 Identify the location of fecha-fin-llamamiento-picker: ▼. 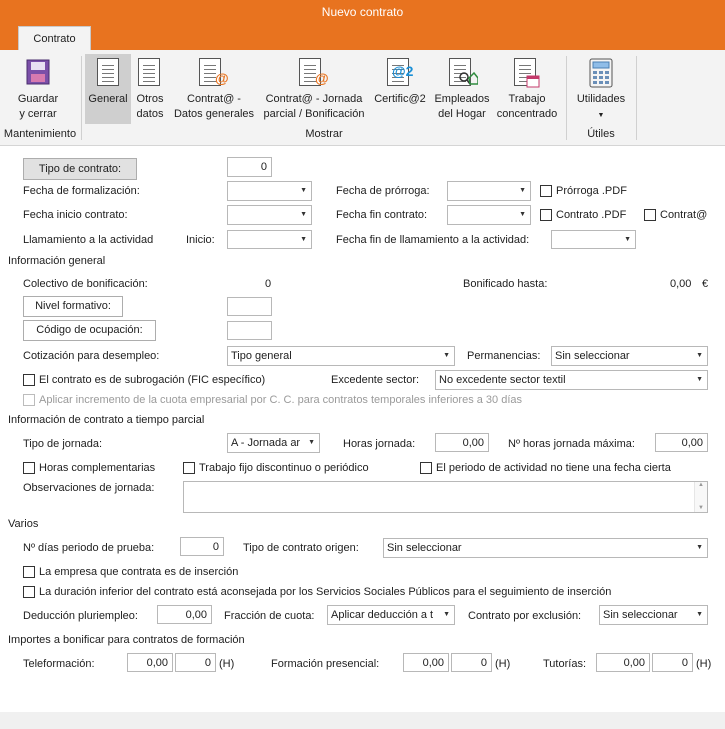
(593, 239).